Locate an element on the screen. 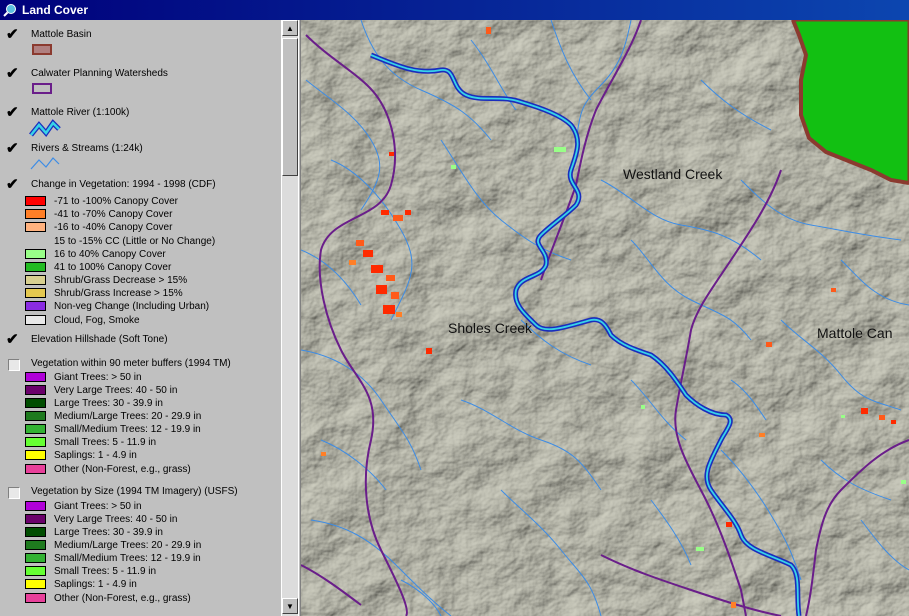  legend-class: -71 to -100% Canopy Cover is located at coordinates (101, 201).